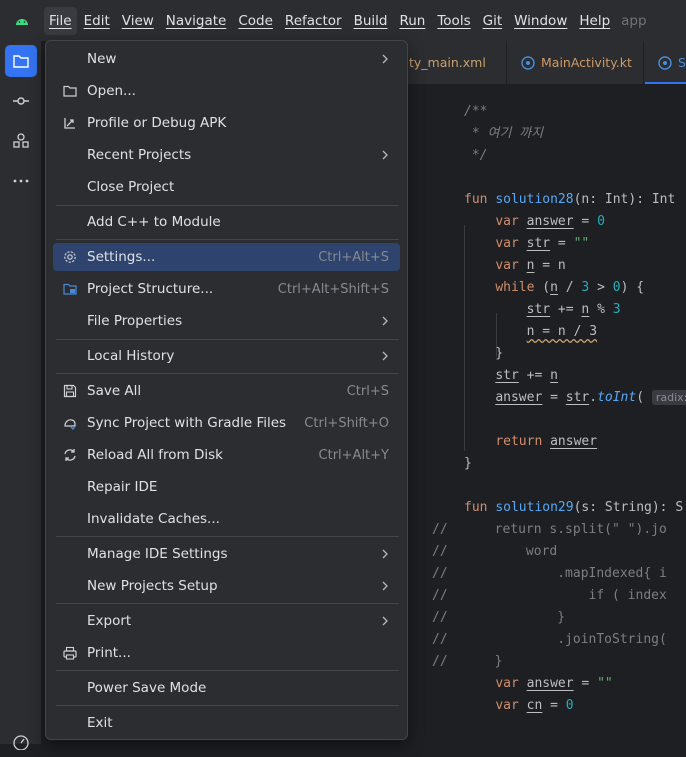 The height and width of the screenshot is (757, 686). What do you see at coordinates (371, 21) in the screenshot?
I see `menu-build: Build` at bounding box center [371, 21].